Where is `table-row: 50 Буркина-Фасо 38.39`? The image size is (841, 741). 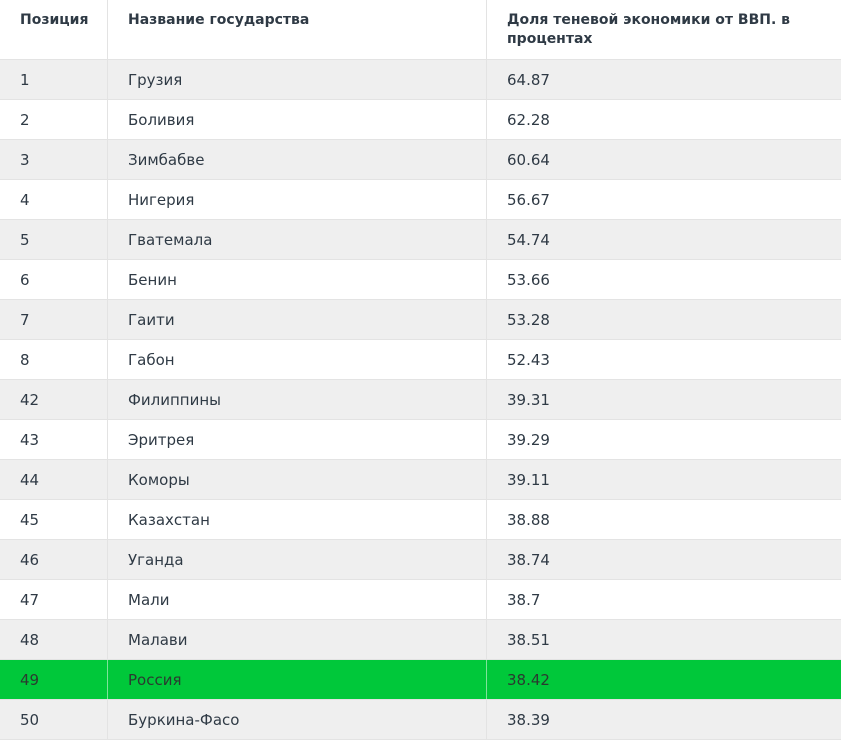 table-row: 50 Буркина-Фасо 38.39 is located at coordinates (420, 720).